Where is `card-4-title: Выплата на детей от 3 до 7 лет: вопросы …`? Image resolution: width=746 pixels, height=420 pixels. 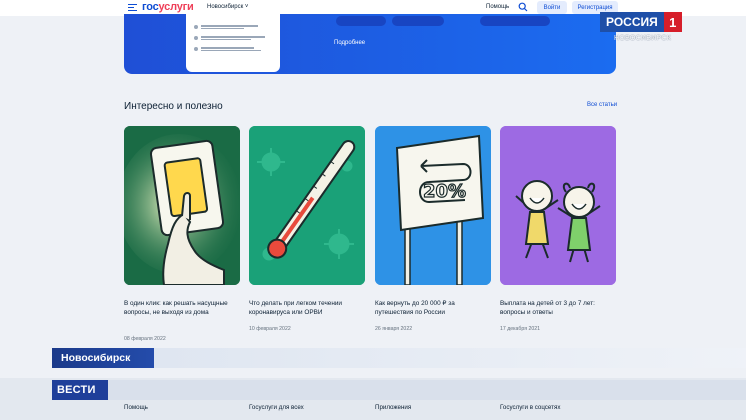
card-4-title: Выплата на детей от 3 до 7 лет: вопросы … is located at coordinates (558, 308).